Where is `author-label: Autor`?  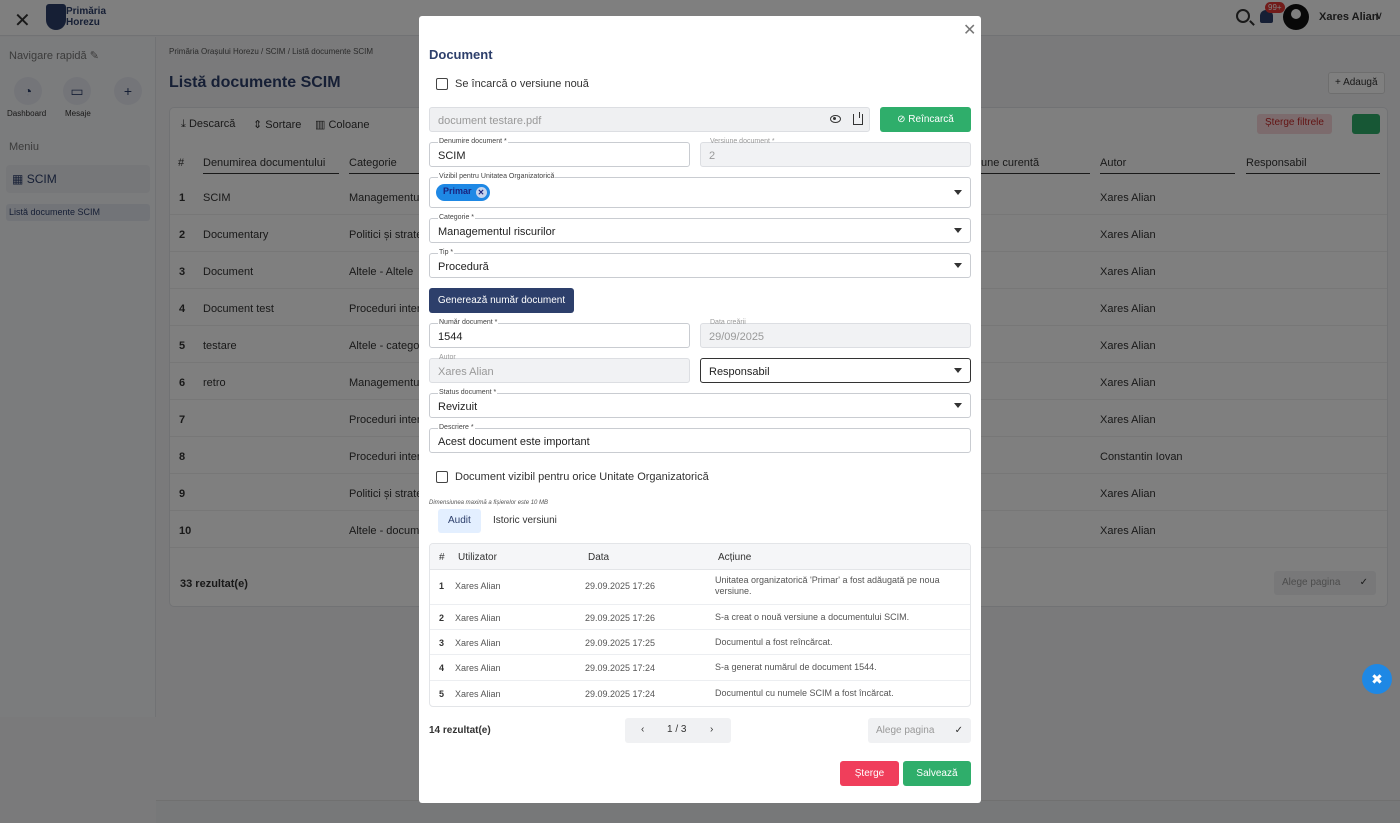
author-label: Autor is located at coordinates (447, 357).